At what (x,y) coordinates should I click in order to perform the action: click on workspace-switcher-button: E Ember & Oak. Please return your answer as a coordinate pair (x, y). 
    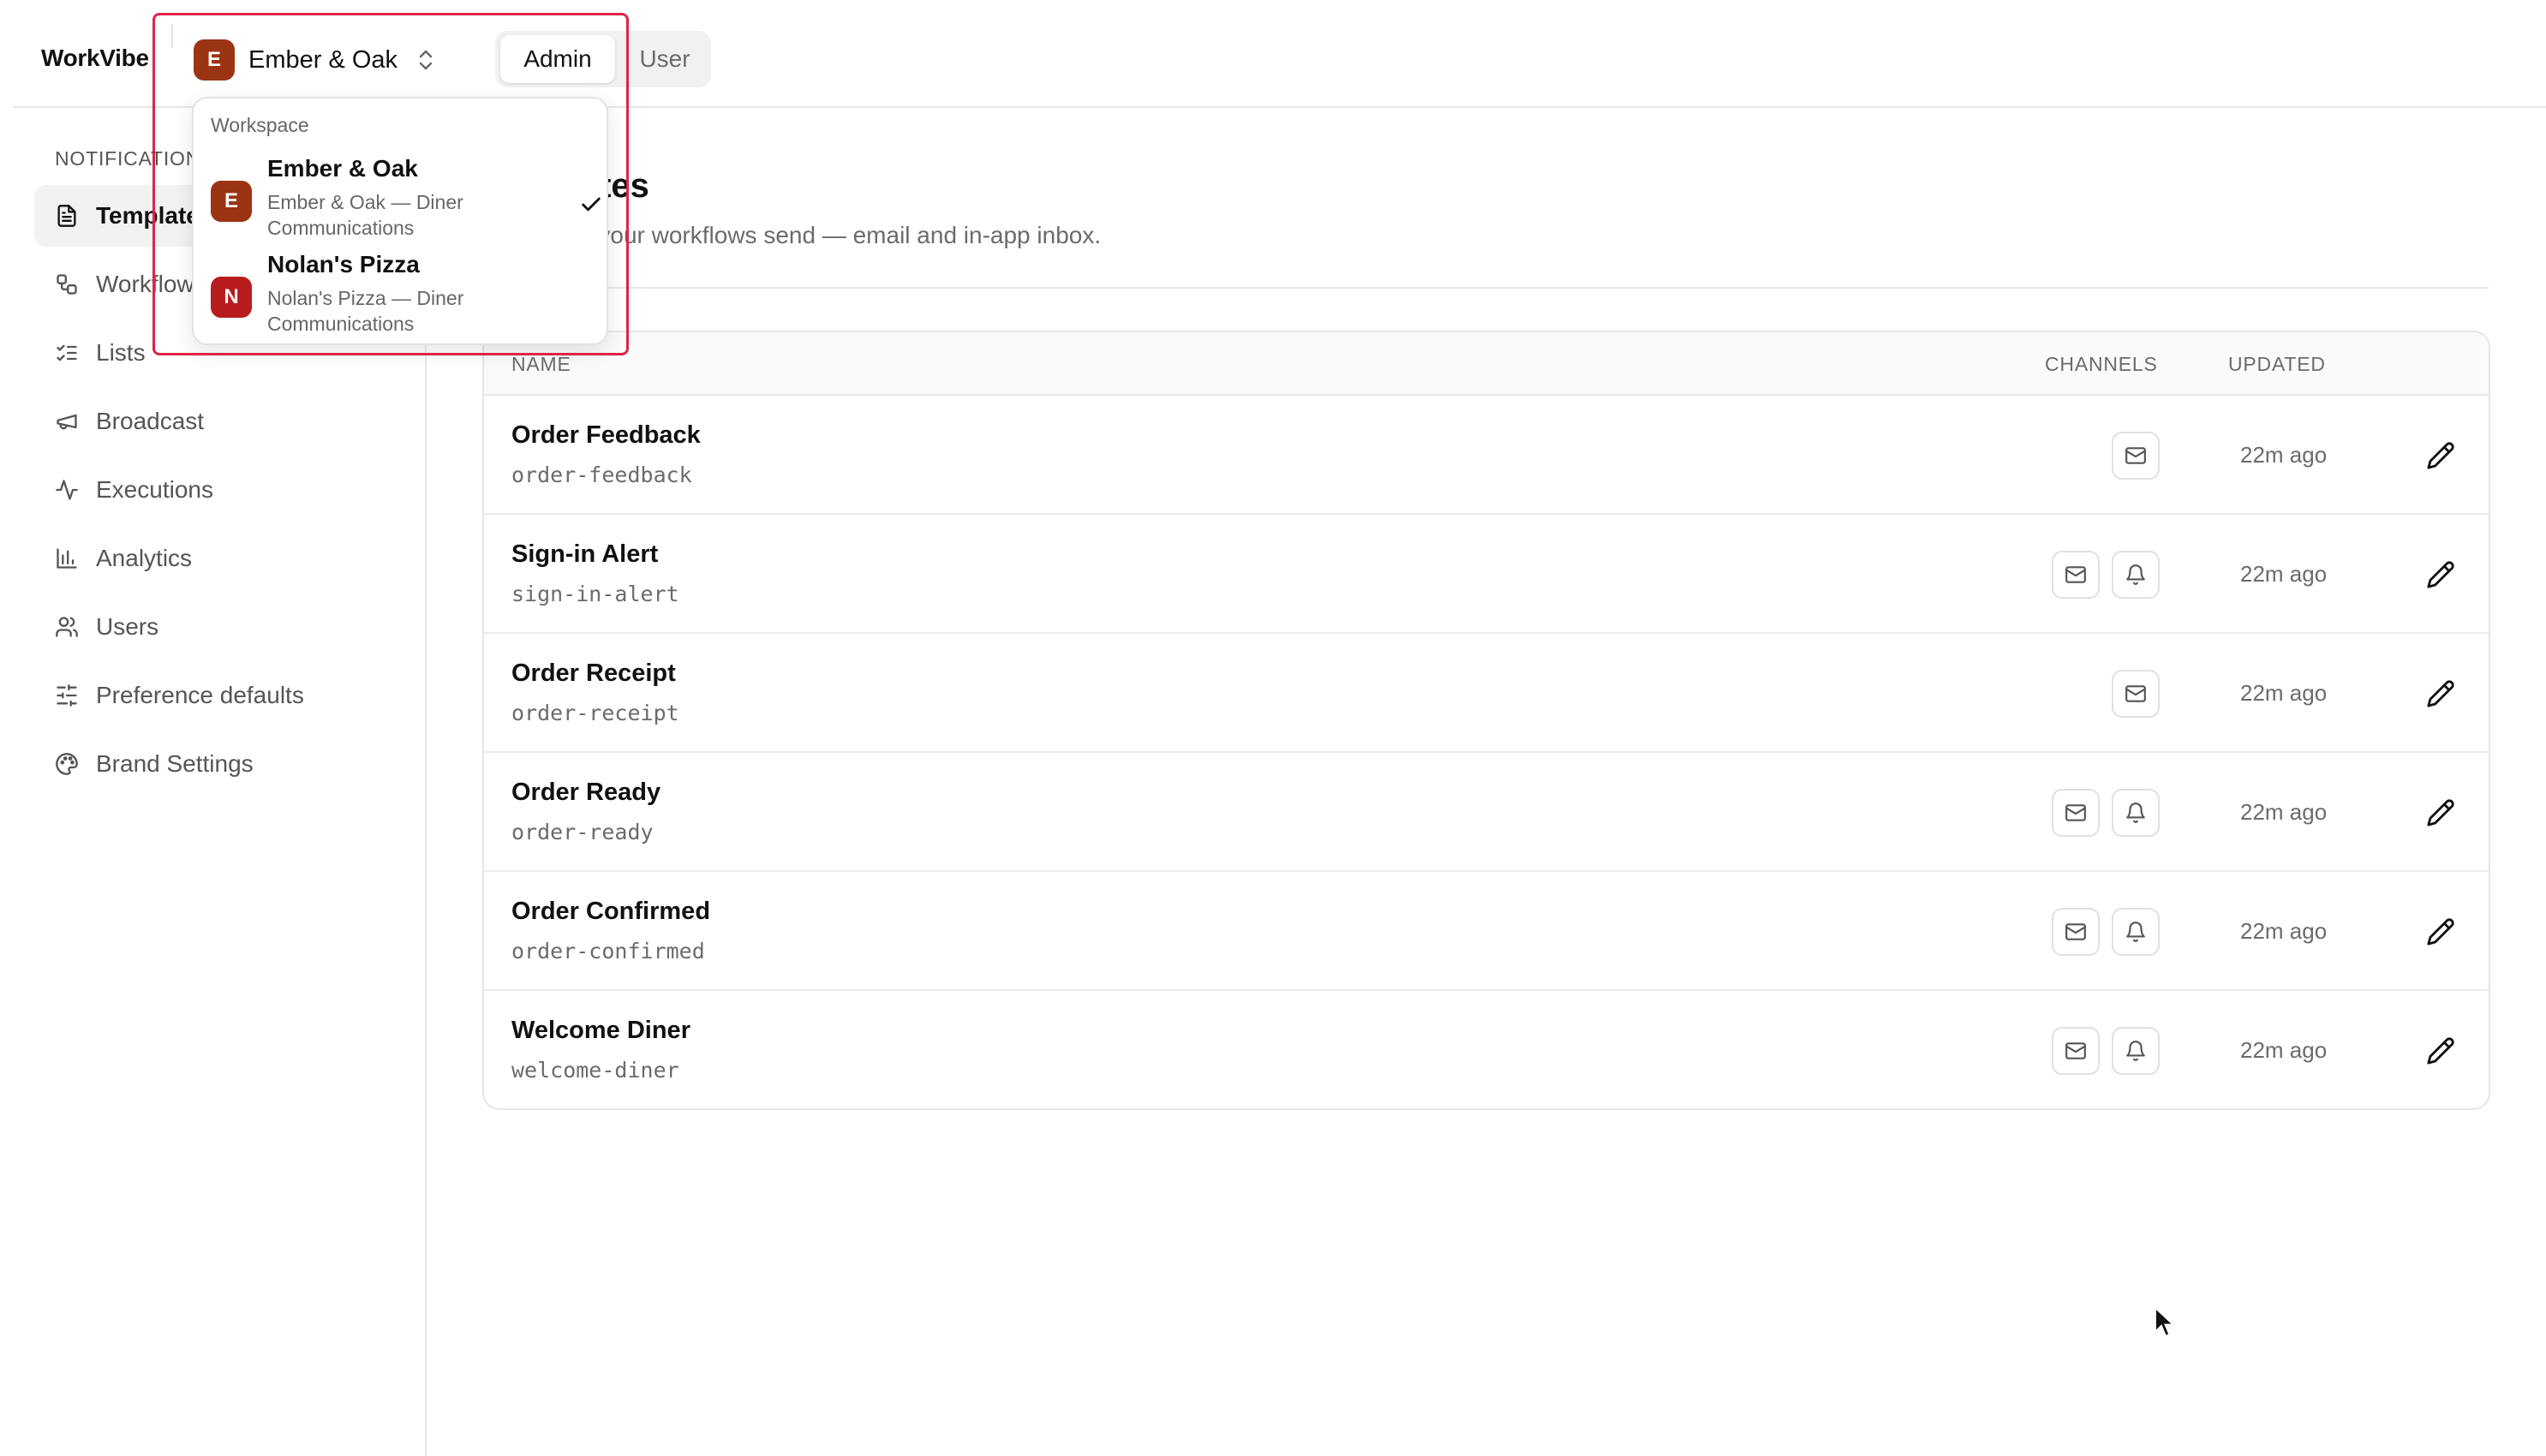
    Looking at the image, I should click on (314, 60).